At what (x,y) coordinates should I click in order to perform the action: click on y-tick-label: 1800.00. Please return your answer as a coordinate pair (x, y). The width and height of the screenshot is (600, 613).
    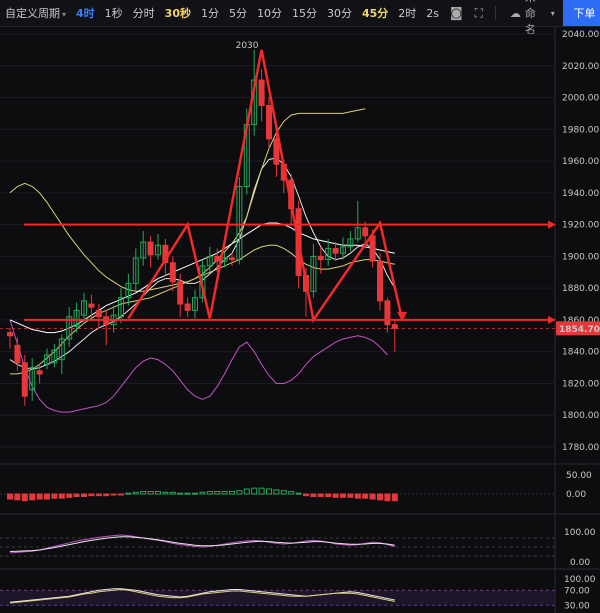
    Looking at the image, I should click on (580, 416).